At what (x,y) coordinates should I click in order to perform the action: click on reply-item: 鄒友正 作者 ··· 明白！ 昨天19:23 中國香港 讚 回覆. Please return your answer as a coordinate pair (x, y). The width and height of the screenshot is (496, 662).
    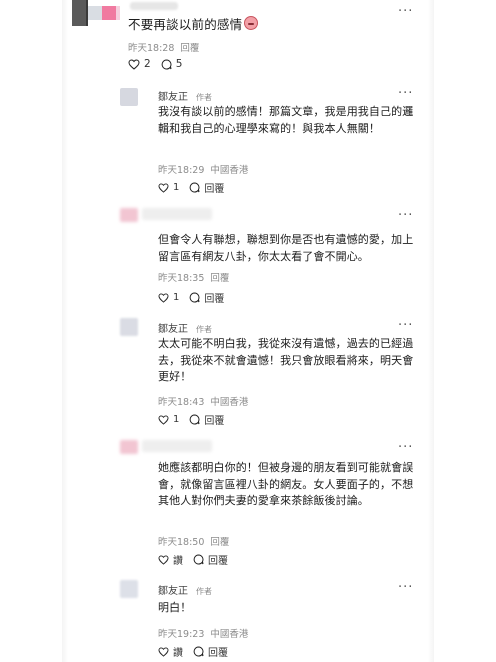
    Looking at the image, I should click on (270, 620).